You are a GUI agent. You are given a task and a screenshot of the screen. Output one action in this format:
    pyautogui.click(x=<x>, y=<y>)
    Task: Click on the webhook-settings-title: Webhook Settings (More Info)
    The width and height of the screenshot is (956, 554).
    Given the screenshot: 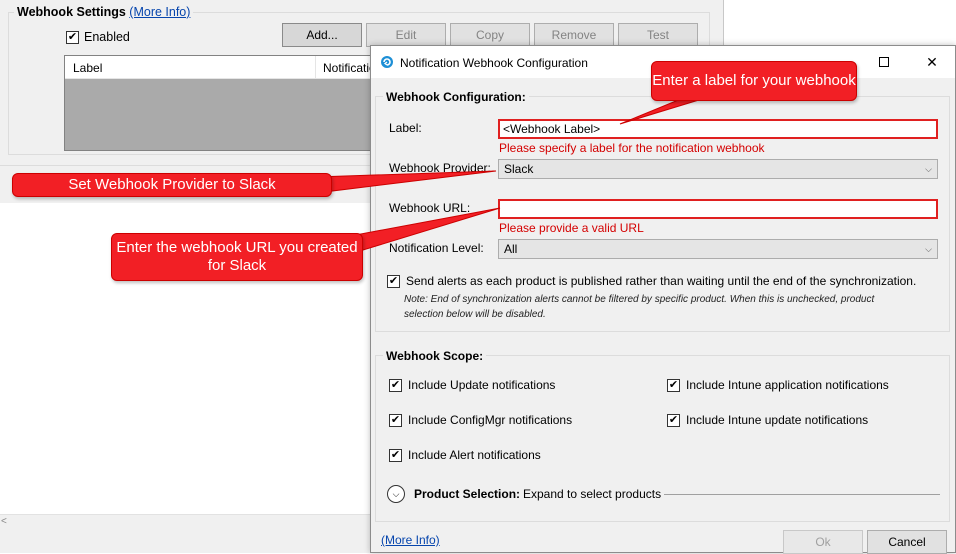 What is the action you would take?
    pyautogui.click(x=104, y=12)
    